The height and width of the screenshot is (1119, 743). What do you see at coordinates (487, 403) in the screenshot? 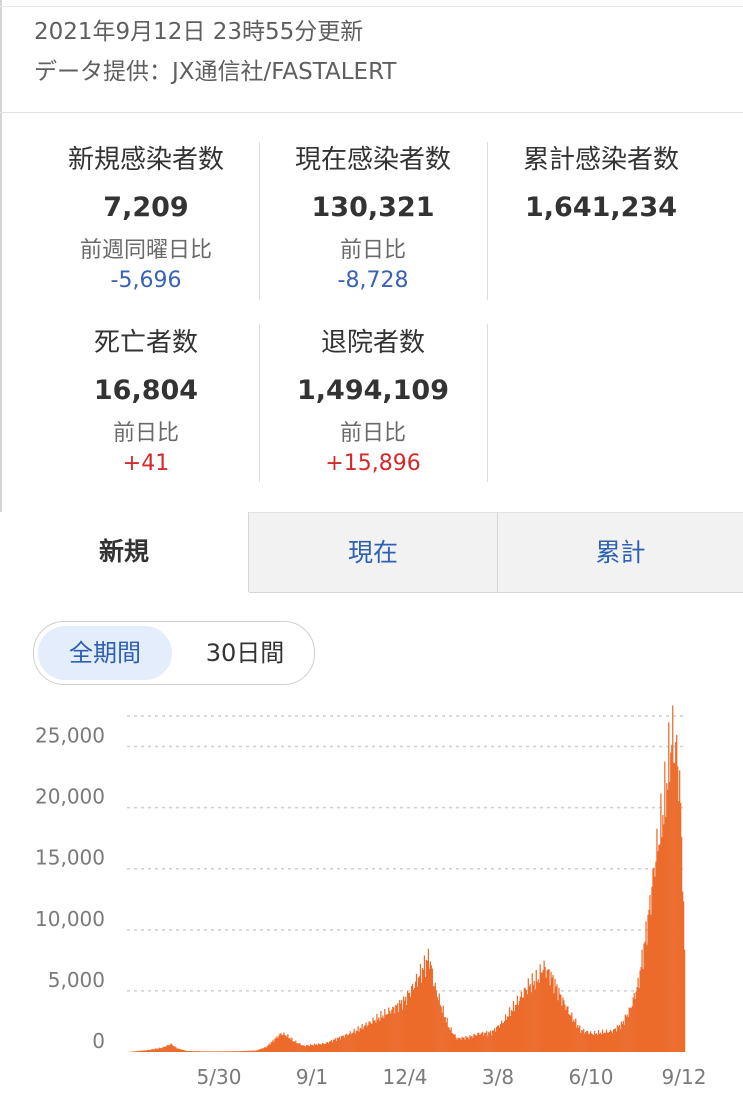
I see `stat-divider` at bounding box center [487, 403].